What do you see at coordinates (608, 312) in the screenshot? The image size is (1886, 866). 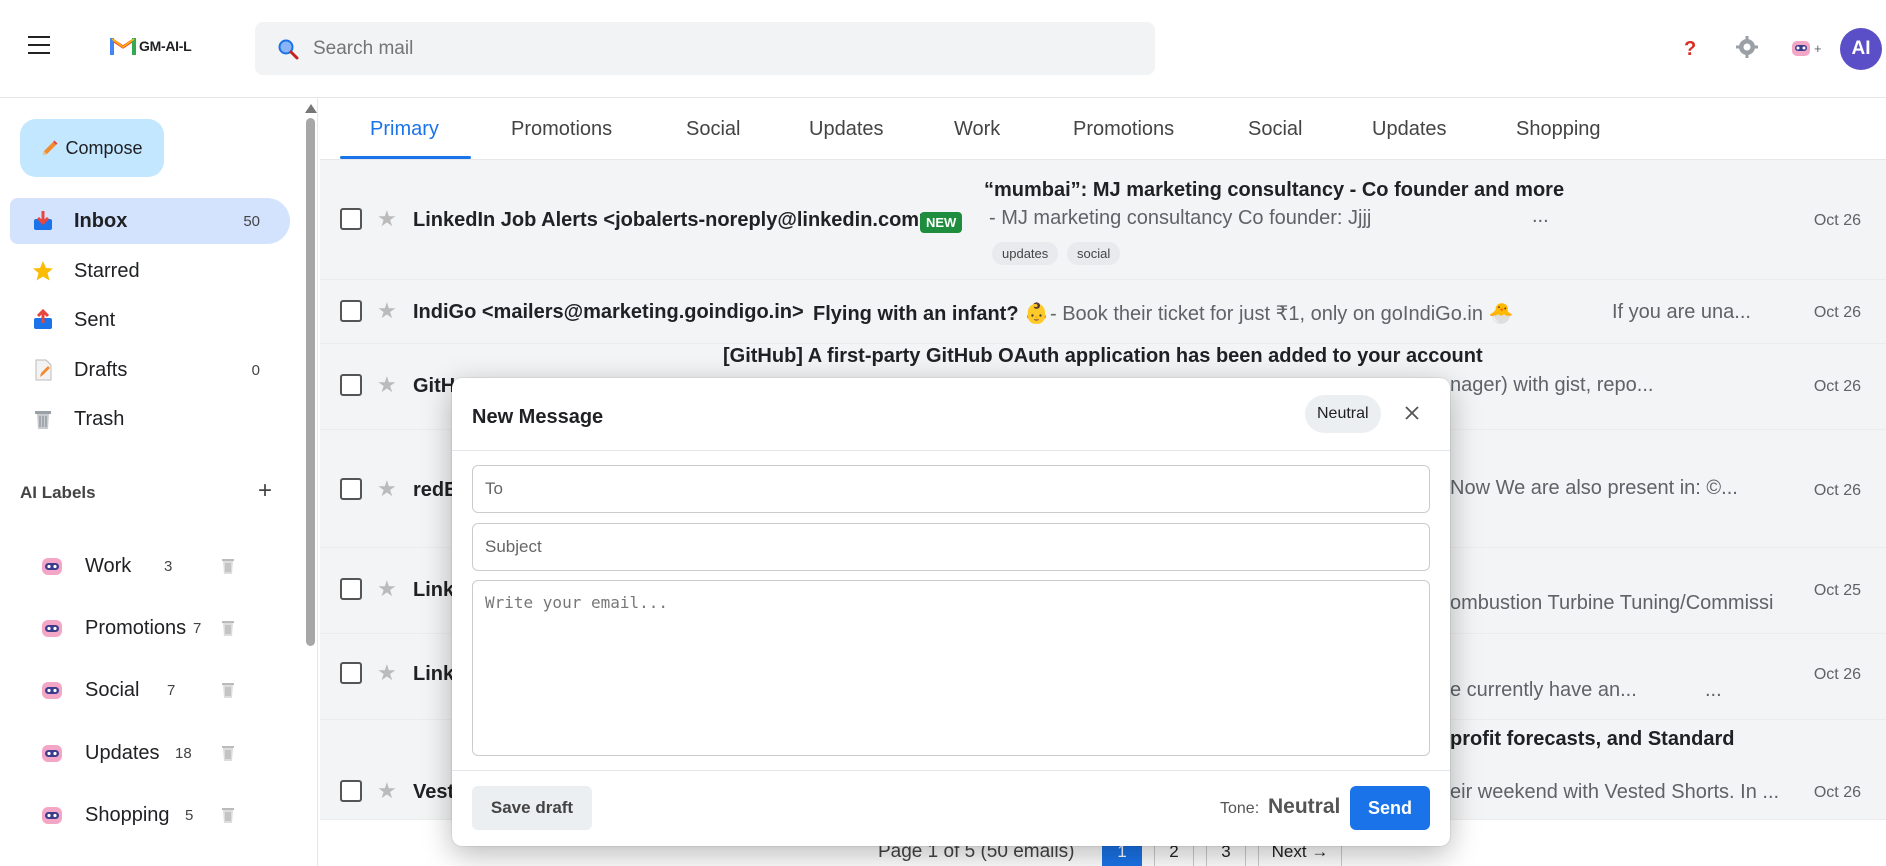 I see `email-sender: IndiGo <mailers@marketing.goindigo.in>` at bounding box center [608, 312].